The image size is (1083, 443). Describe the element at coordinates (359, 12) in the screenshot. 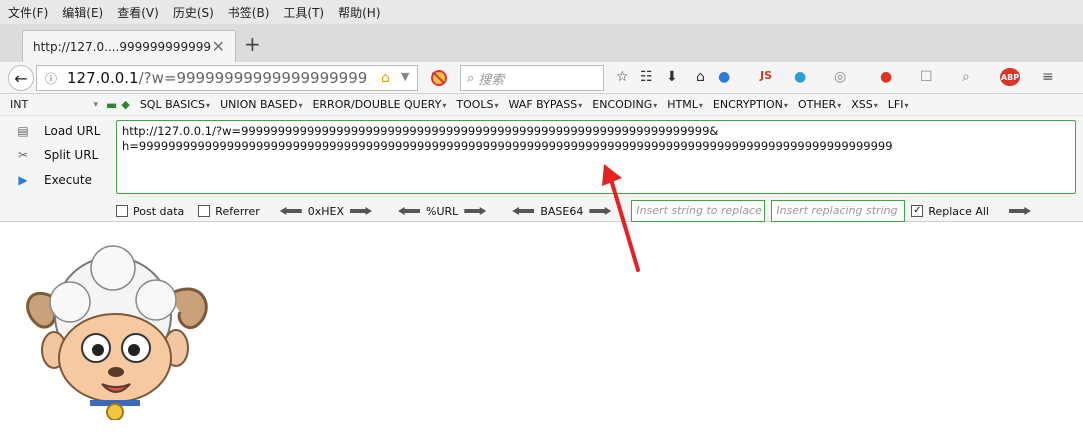

I see `menu-help: 帮助(H)` at that location.